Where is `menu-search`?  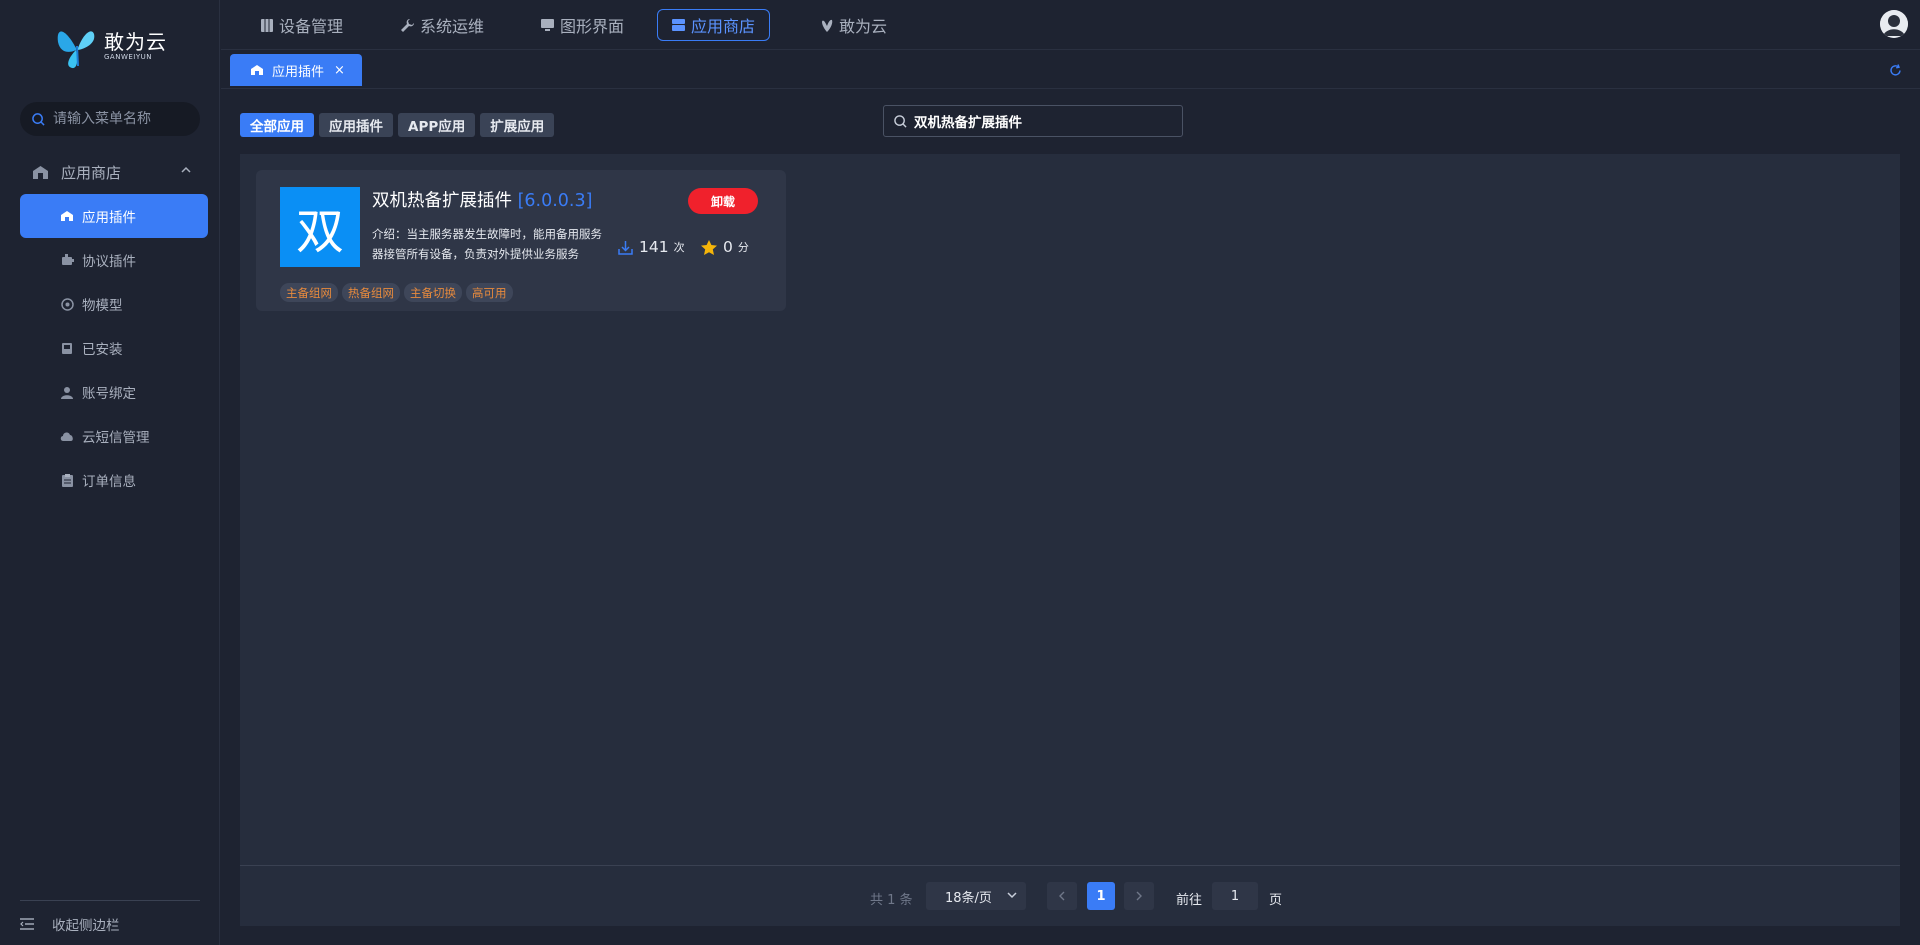 menu-search is located at coordinates (110, 119).